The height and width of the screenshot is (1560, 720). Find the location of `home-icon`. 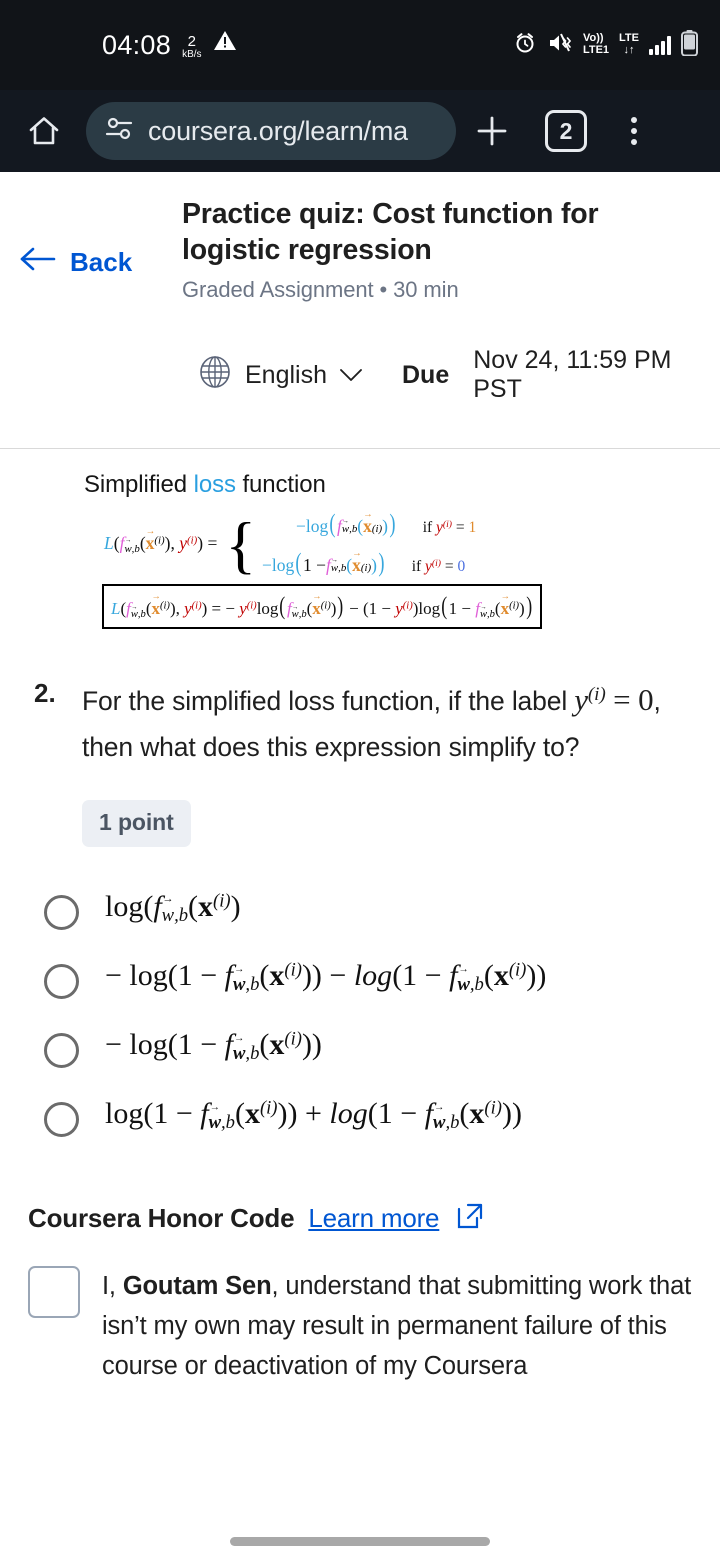

home-icon is located at coordinates (44, 131).